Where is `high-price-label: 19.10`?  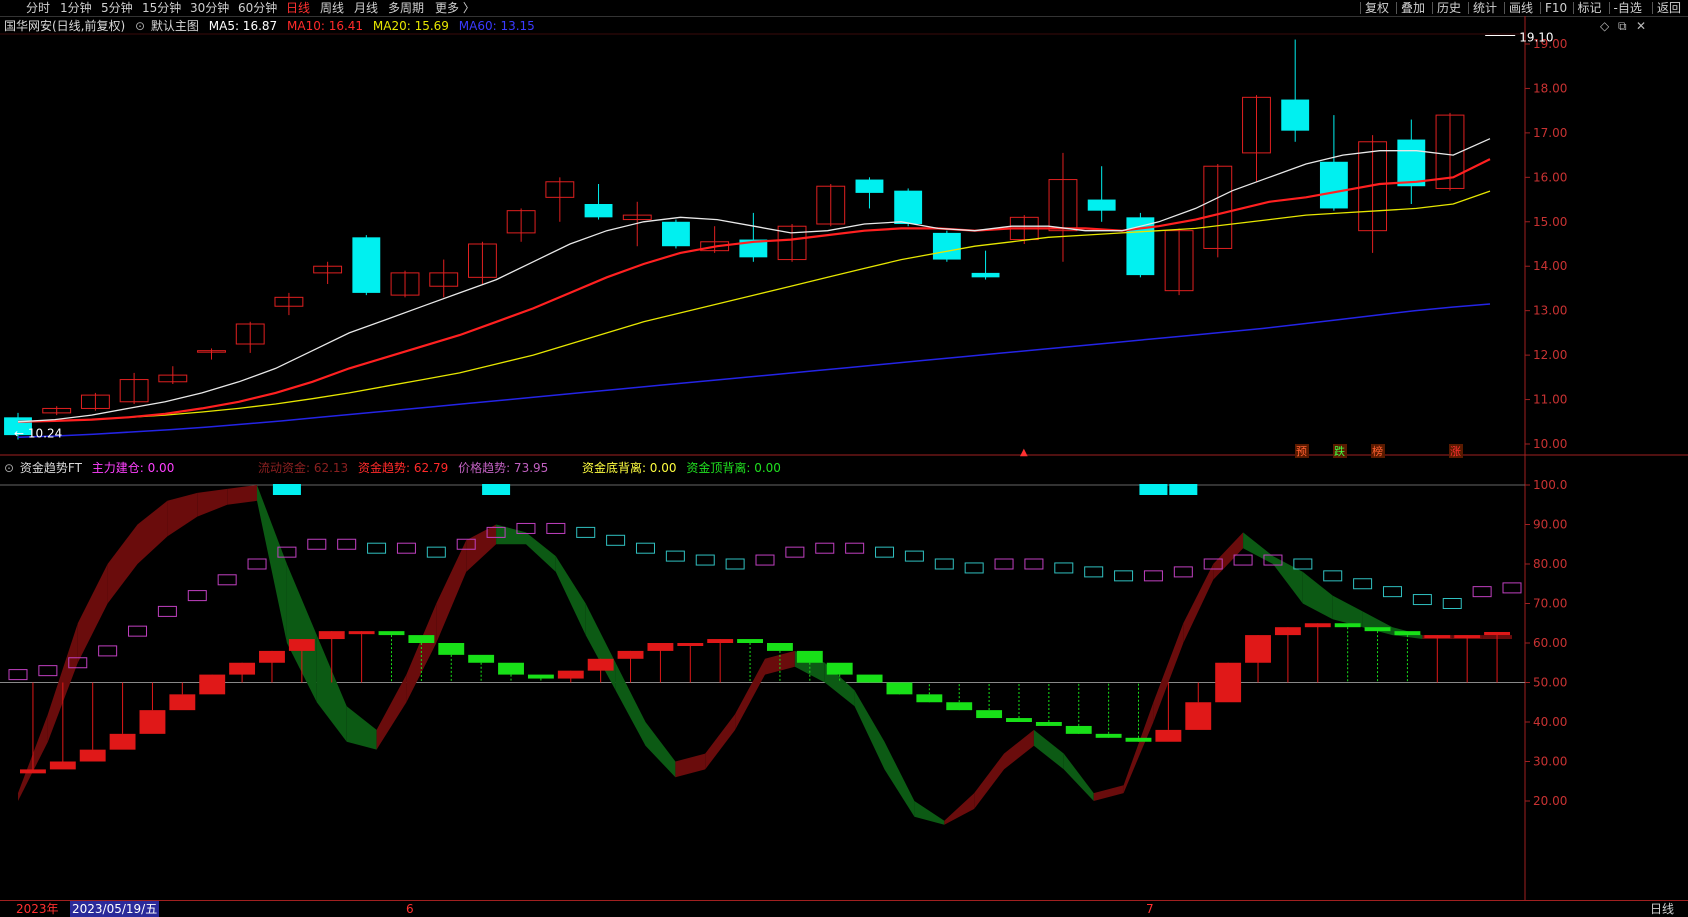
high-price-label: 19.10 is located at coordinates (1536, 38).